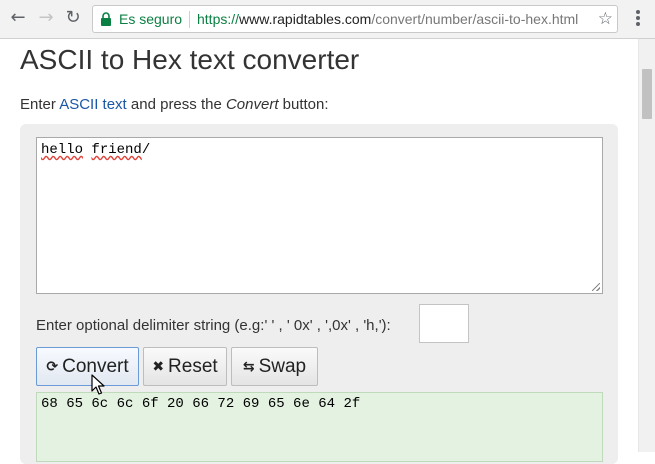 The height and width of the screenshot is (464, 655). Describe the element at coordinates (248, 366) in the screenshot. I see `swap-arrows-icon: ⇆` at that location.